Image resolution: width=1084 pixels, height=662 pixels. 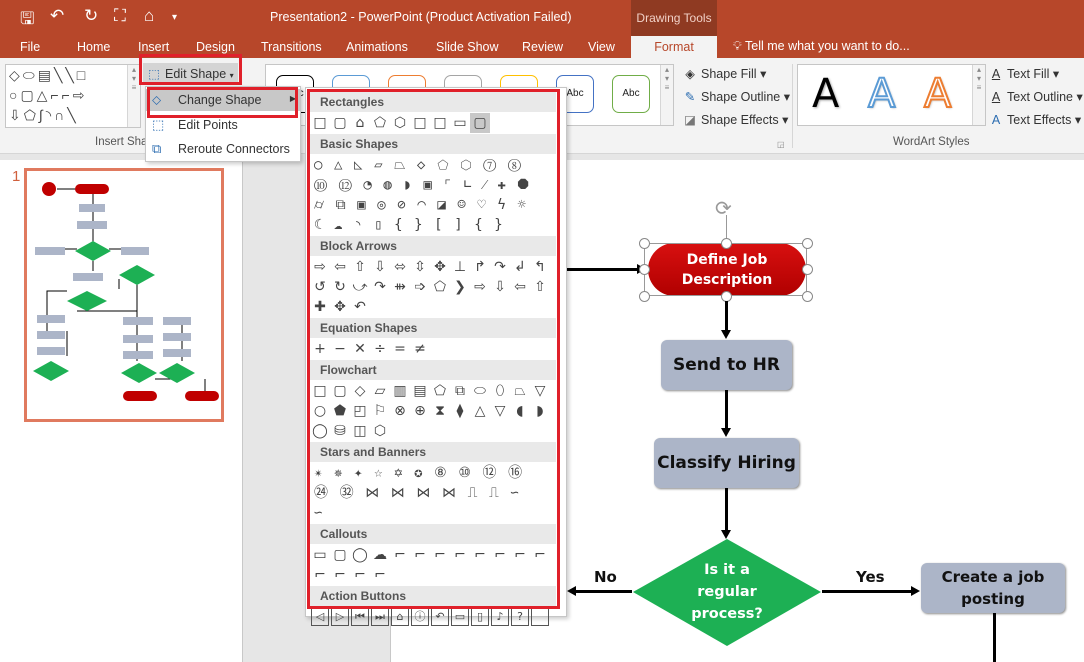 I want to click on shape-fill-label: Shape Fill, so click(x=729, y=74).